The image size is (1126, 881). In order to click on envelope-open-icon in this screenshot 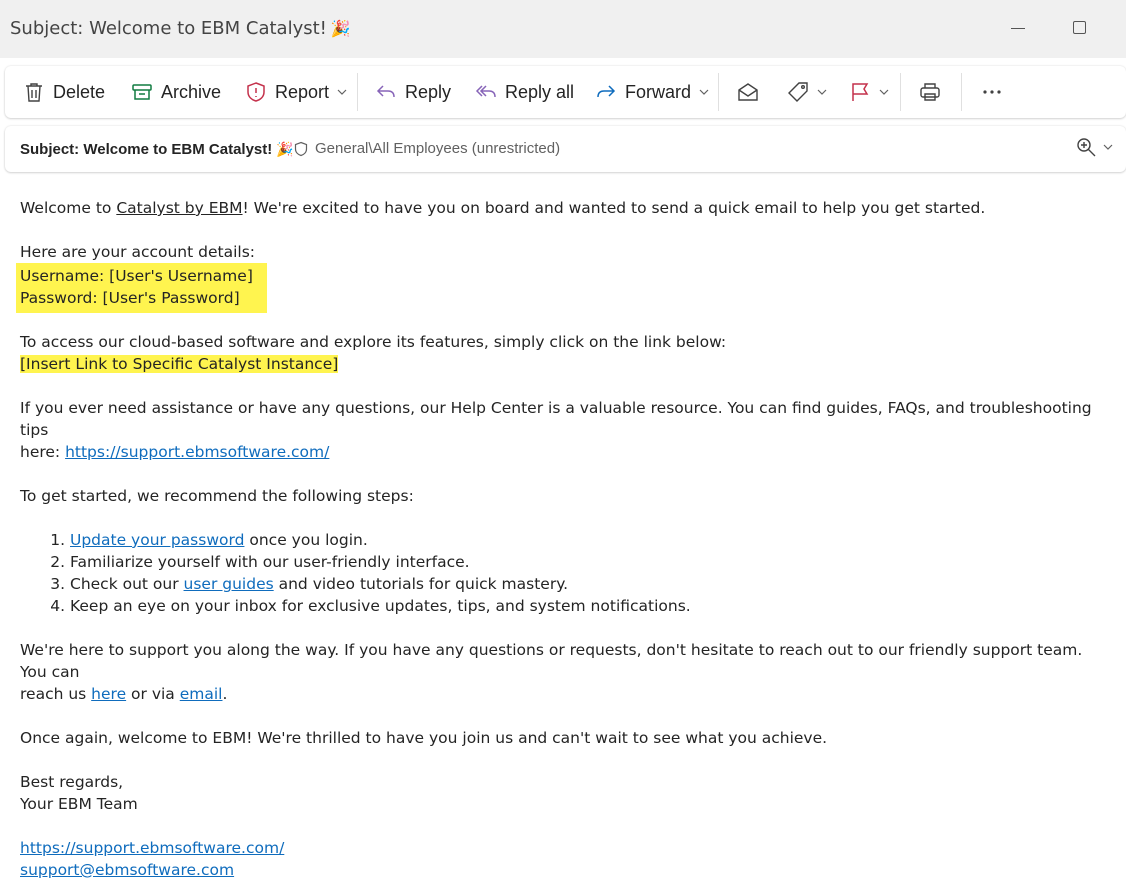, I will do `click(748, 92)`.